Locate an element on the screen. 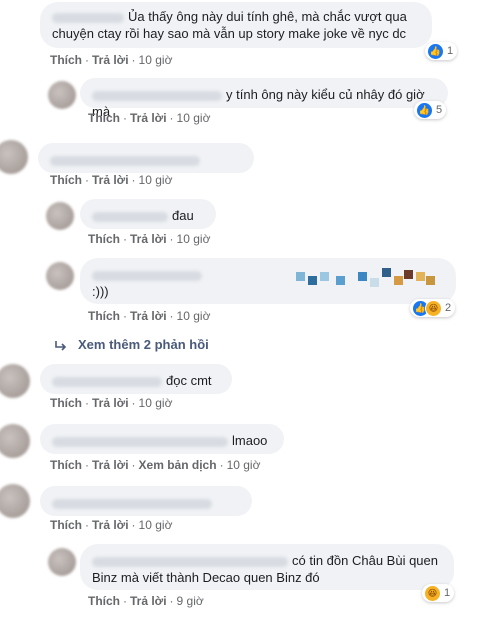 The height and width of the screenshot is (621, 490). see-translation-button: Xem bản dịch is located at coordinates (178, 465).